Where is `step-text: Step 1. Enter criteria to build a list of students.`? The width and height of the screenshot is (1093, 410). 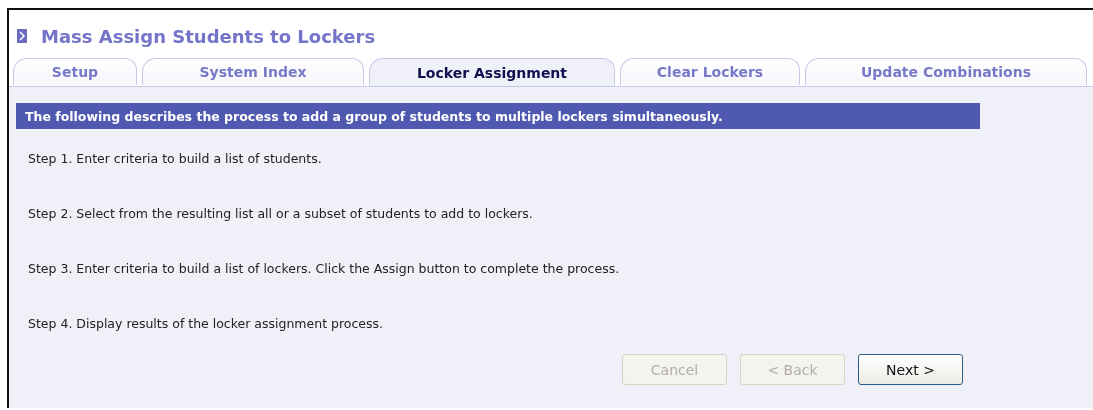 step-text: Step 1. Enter criteria to build a list of students. is located at coordinates (175, 159).